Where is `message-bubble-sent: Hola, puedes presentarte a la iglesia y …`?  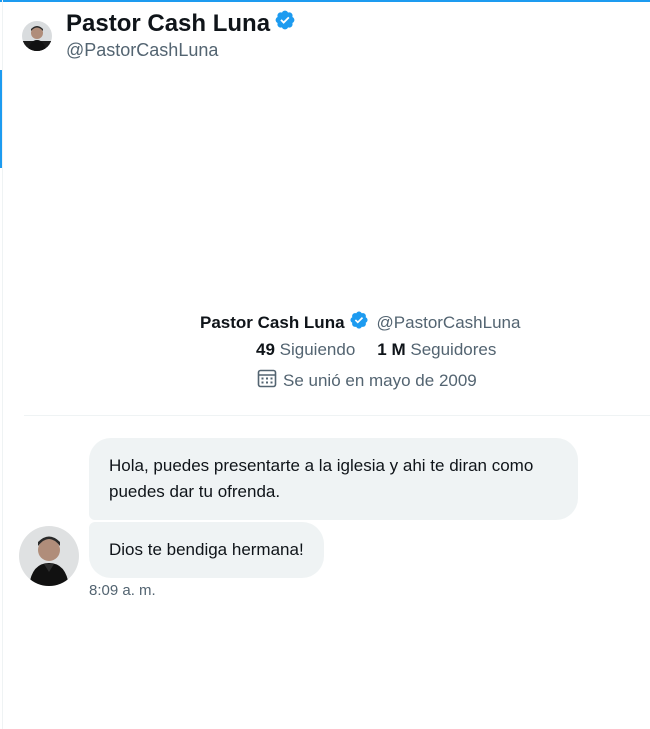 message-bubble-sent: Hola, puedes presentarte a la iglesia y … is located at coordinates (333, 479).